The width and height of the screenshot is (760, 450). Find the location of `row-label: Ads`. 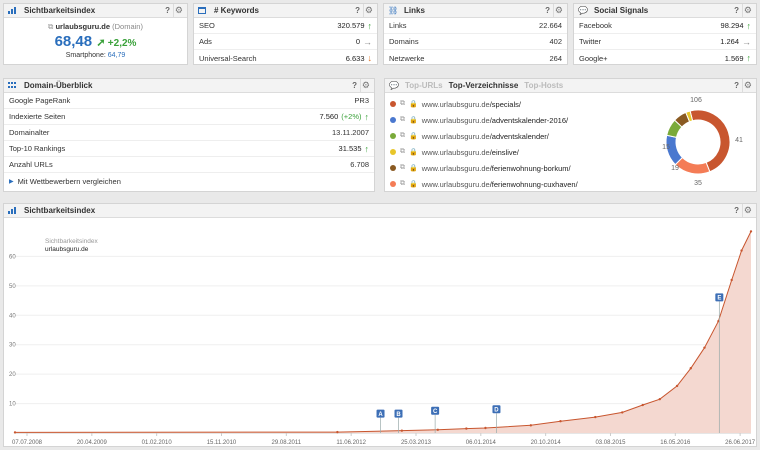

row-label: Ads is located at coordinates (205, 41).